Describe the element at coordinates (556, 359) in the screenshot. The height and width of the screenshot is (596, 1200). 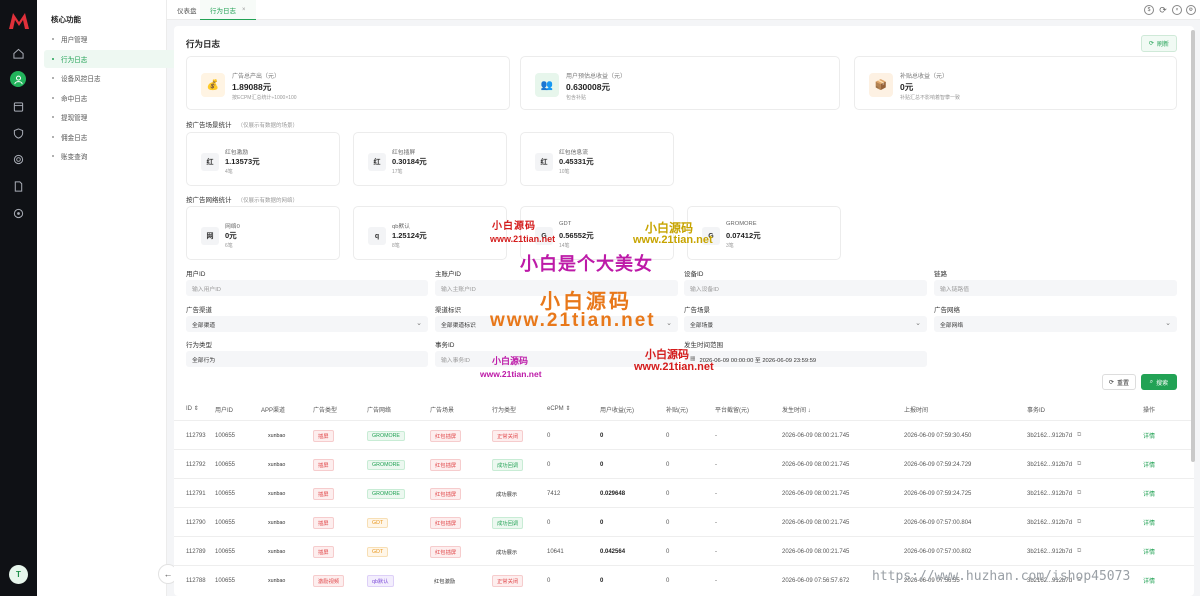
I see `event-id-input: 输入事务ID` at that location.